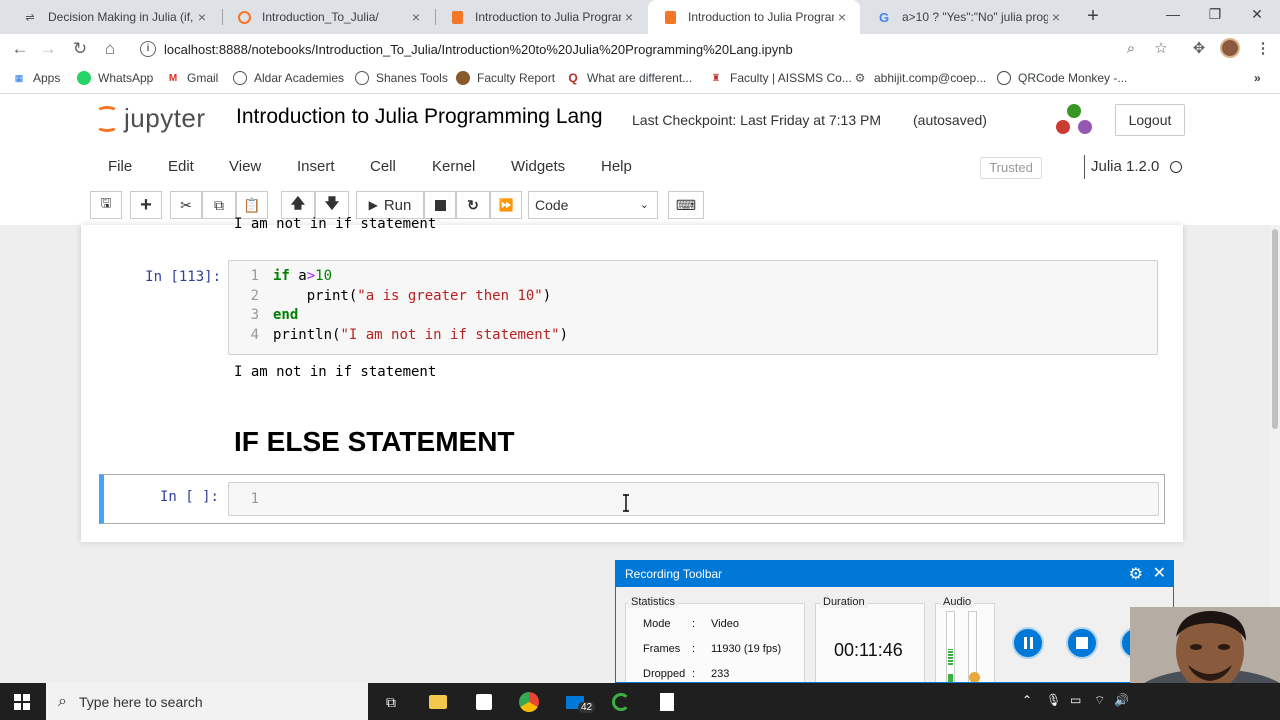  I want to click on settings-gear-icon: ⚙, so click(1136, 574).